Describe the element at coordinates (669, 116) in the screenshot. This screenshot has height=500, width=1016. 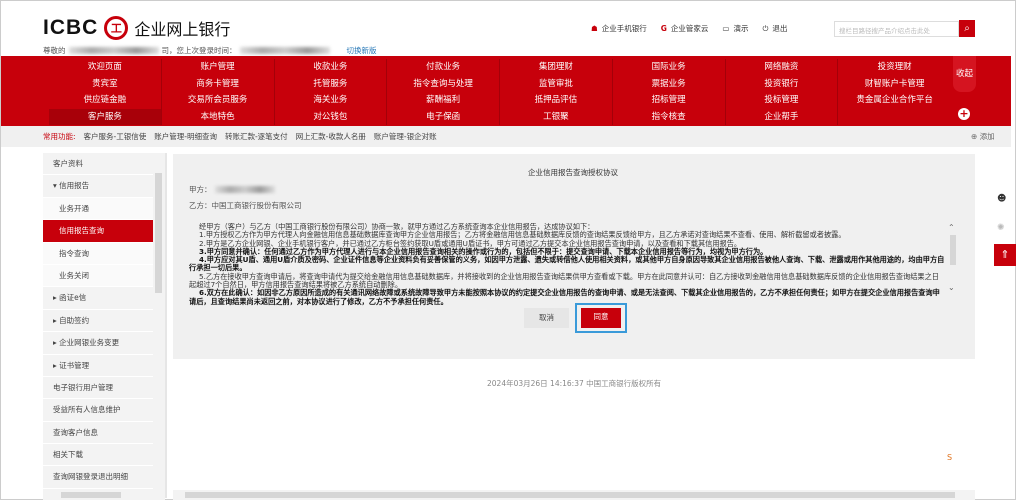
I see `nav-item: 指令核查` at that location.